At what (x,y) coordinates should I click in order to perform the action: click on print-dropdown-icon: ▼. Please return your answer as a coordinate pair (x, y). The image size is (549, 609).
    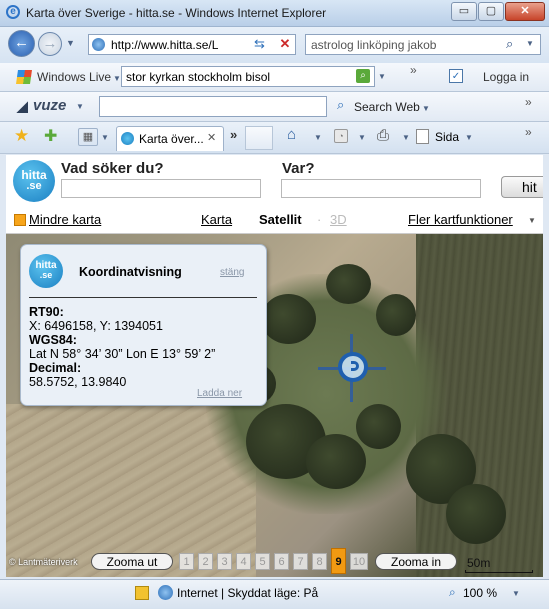
    Looking at the image, I should click on (406, 137).